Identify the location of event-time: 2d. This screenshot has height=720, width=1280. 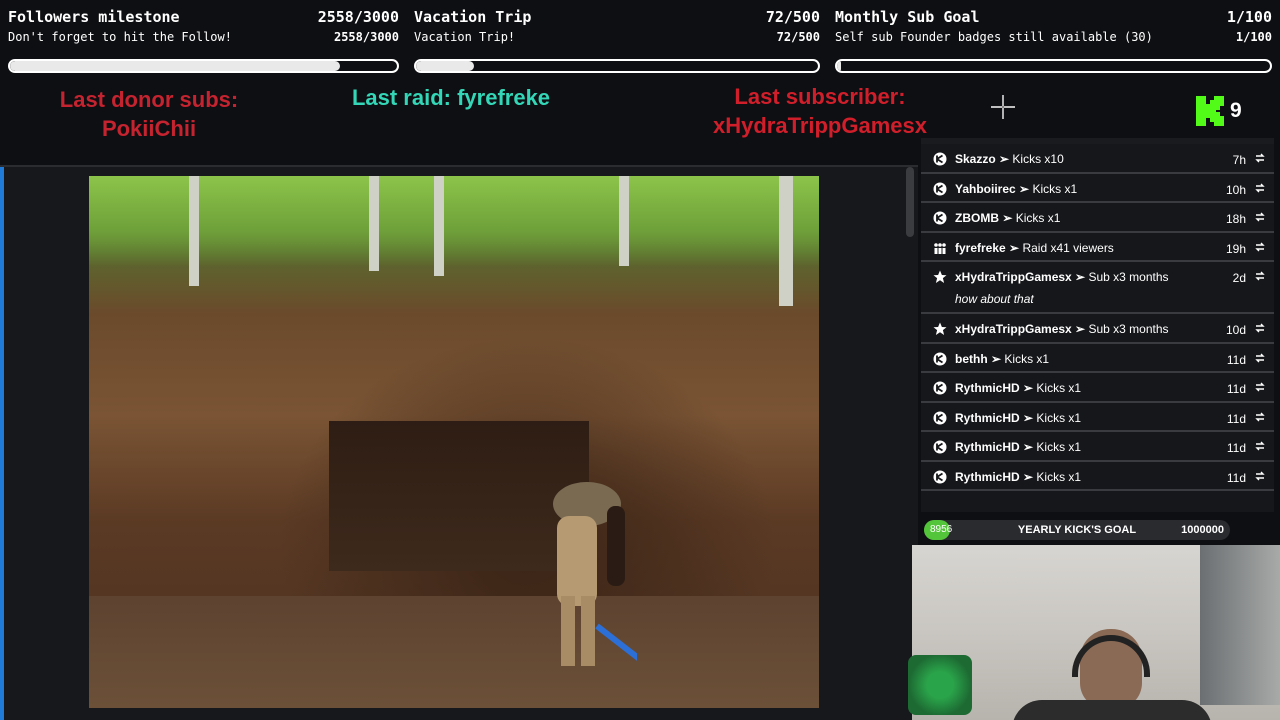
(1239, 278).